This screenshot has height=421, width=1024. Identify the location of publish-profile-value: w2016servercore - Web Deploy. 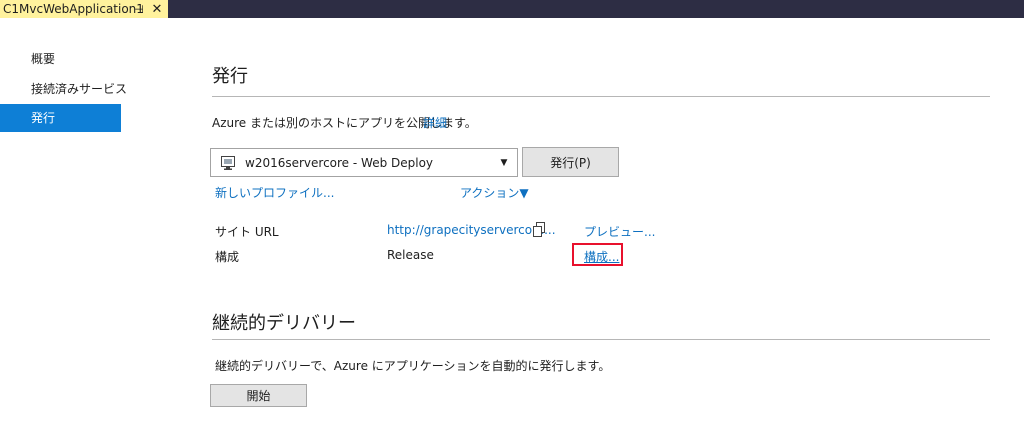
(339, 162).